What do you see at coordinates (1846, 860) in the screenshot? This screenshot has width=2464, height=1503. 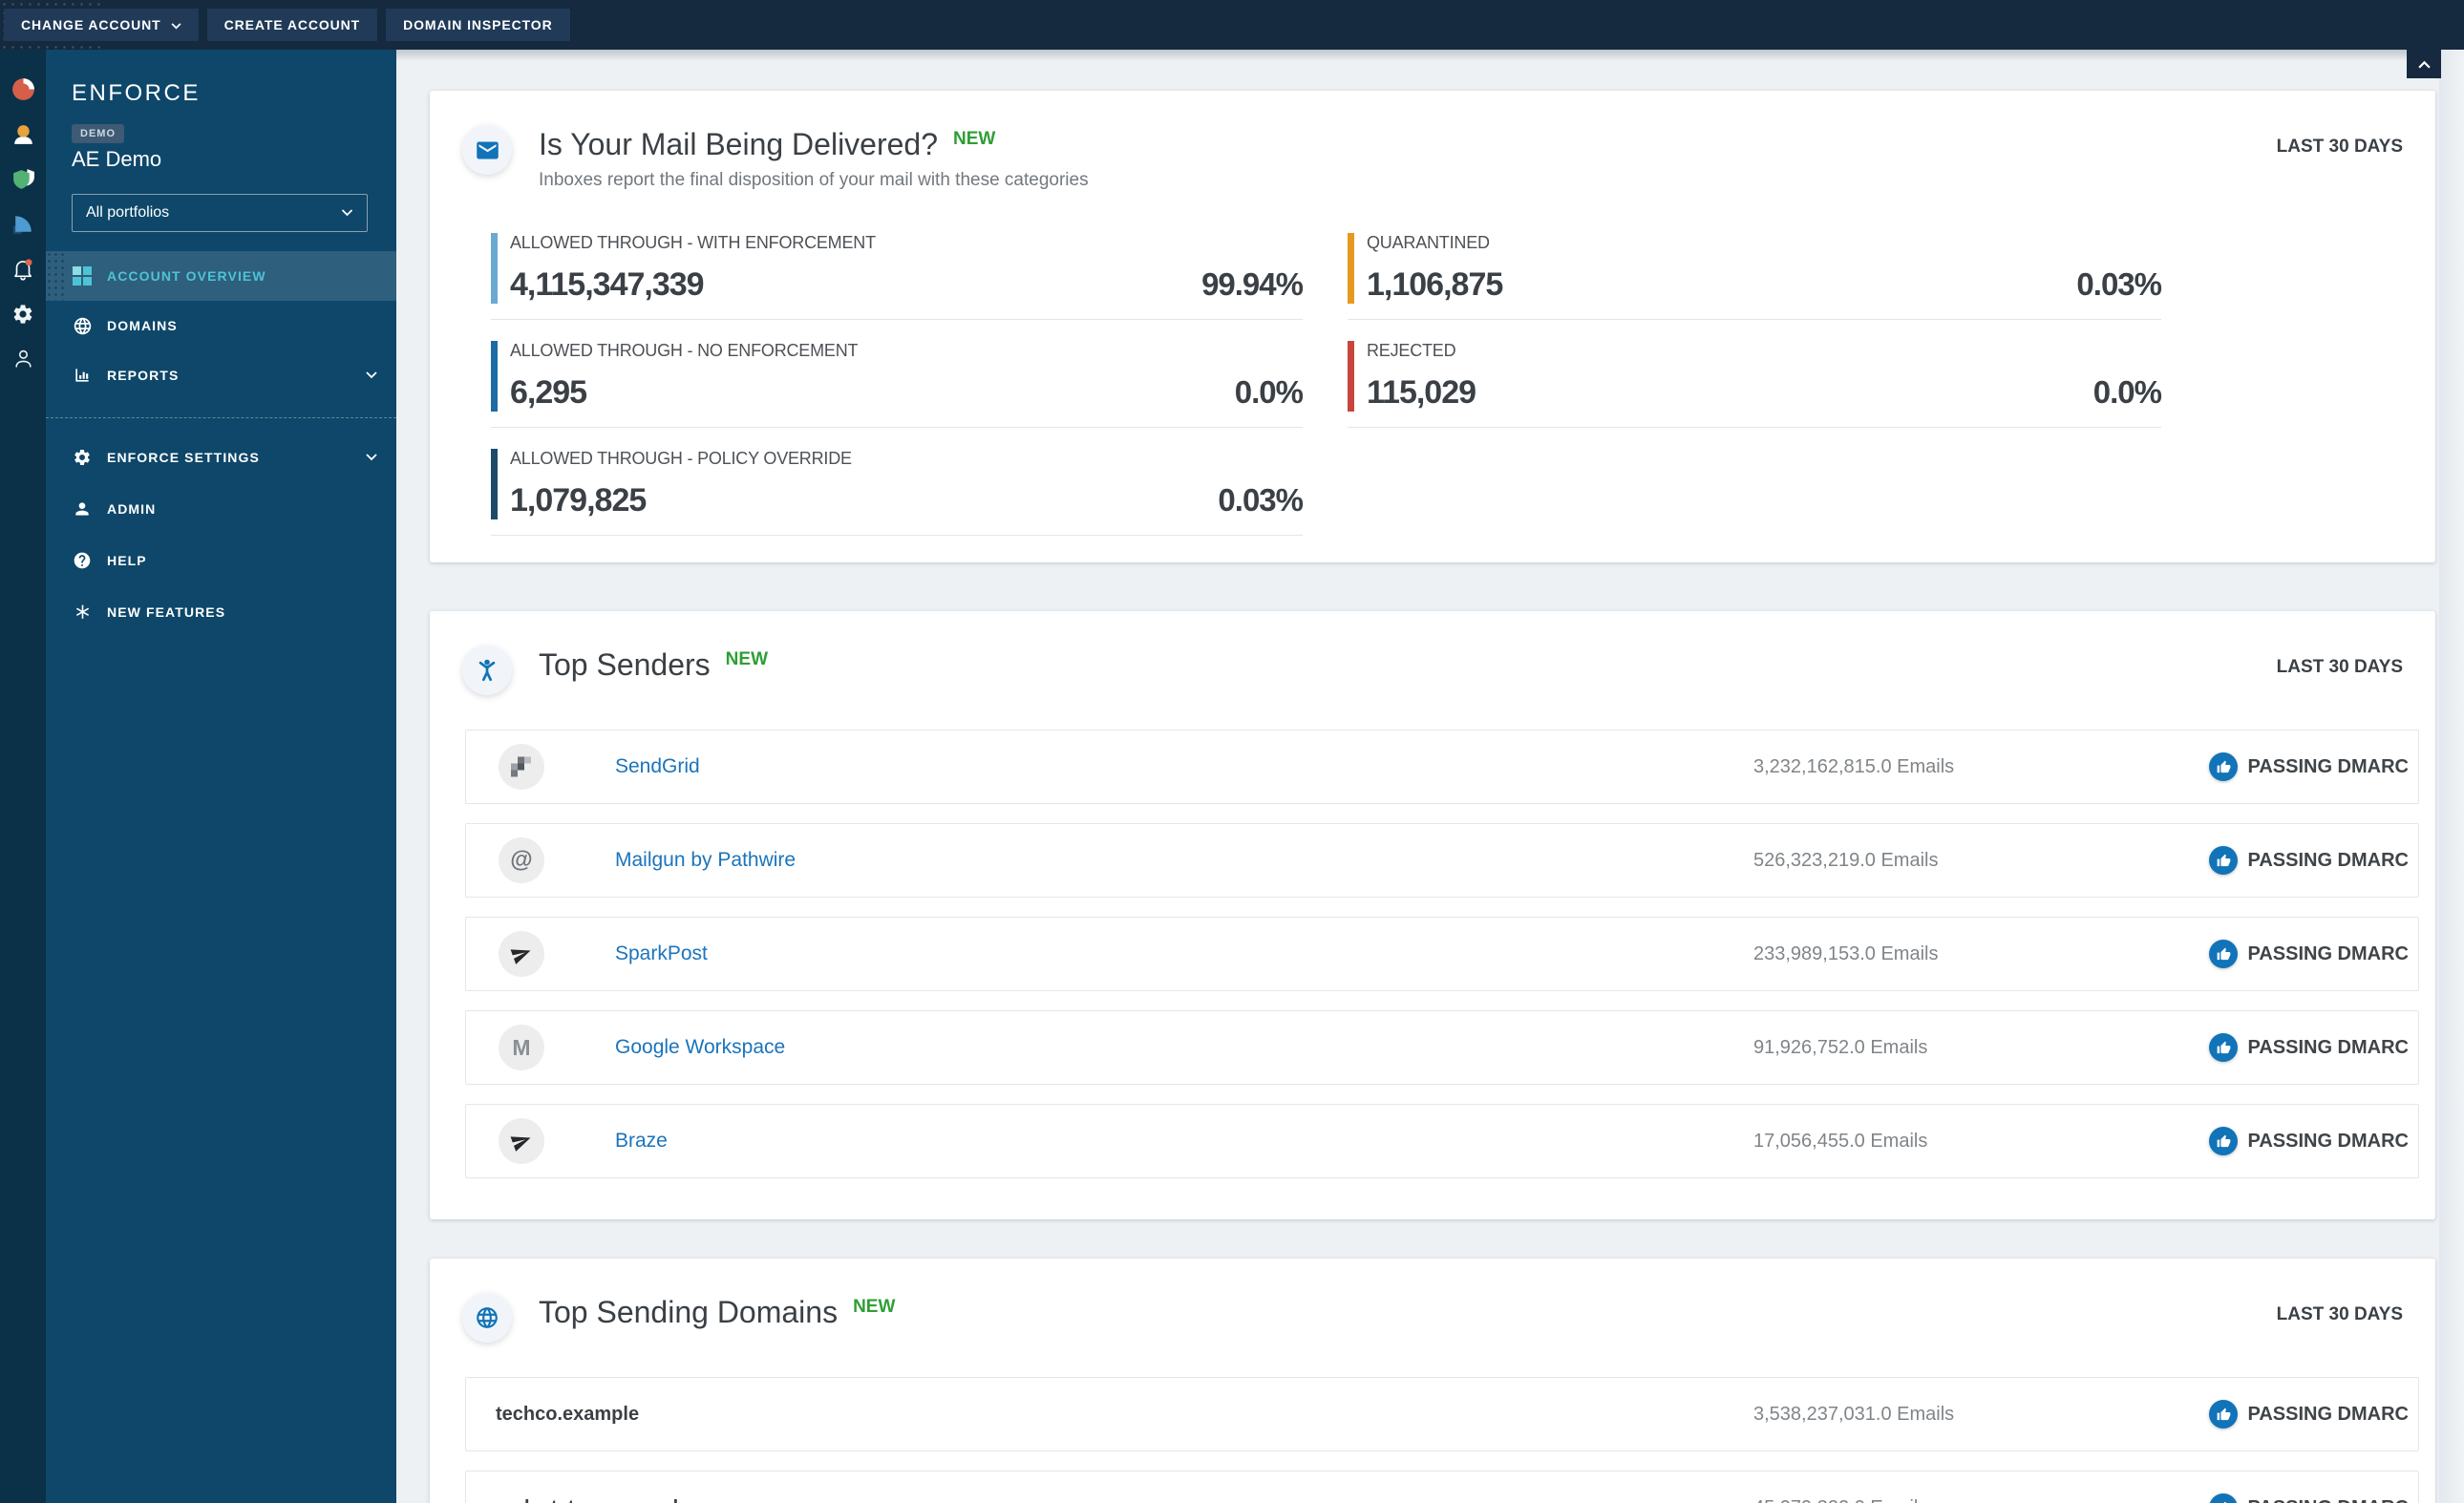 I see `sender-email-count: 526,323,219.0 Emails` at bounding box center [1846, 860].